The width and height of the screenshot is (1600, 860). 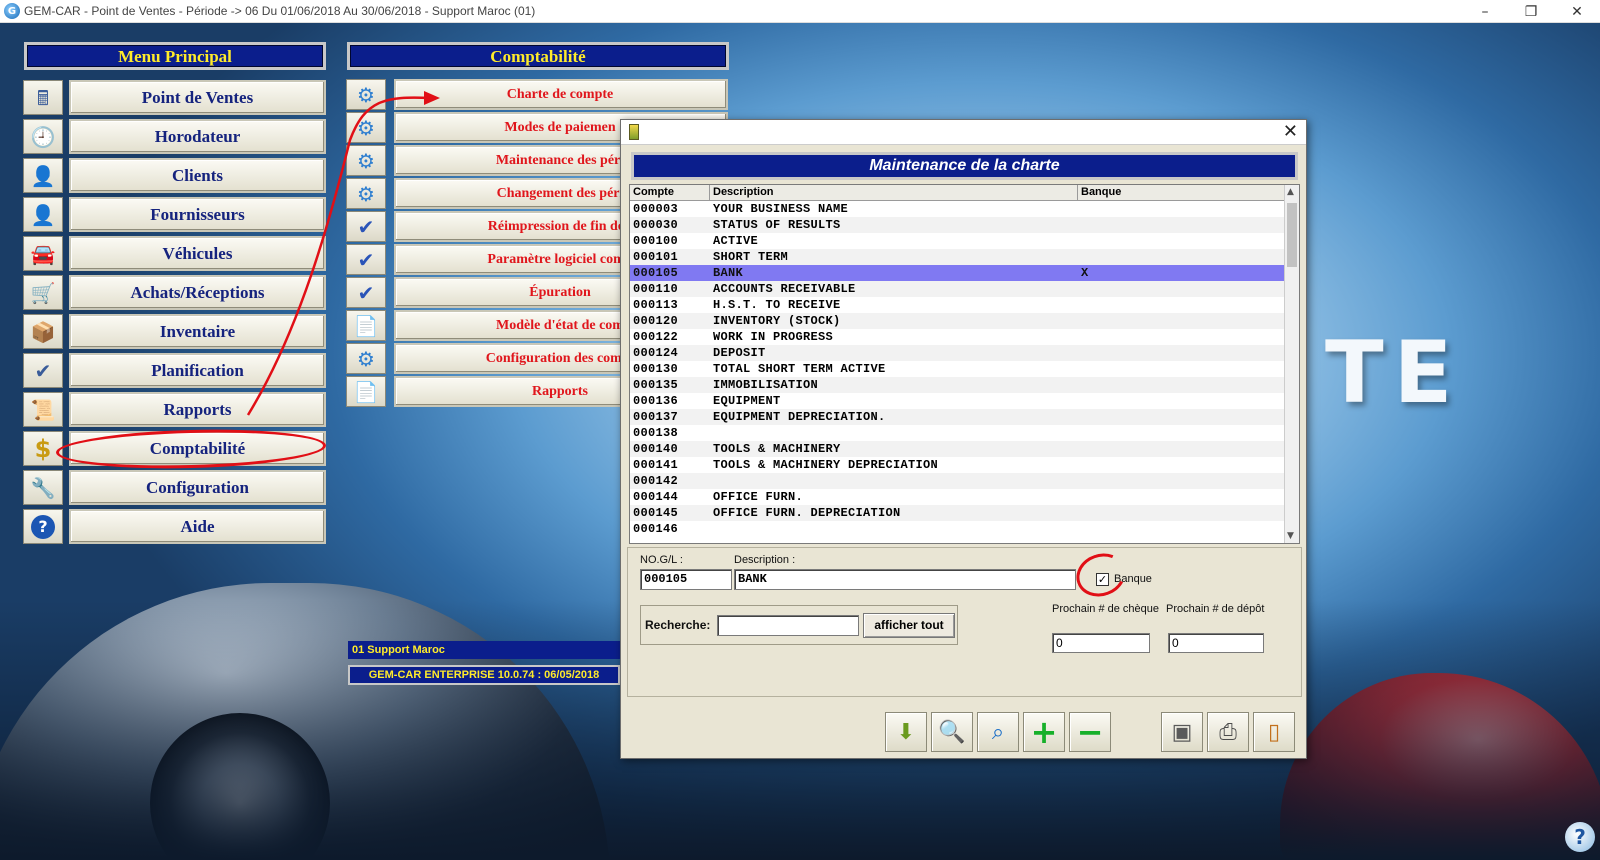 What do you see at coordinates (747, 401) in the screenshot?
I see `cell-description: EQUIPMENT` at bounding box center [747, 401].